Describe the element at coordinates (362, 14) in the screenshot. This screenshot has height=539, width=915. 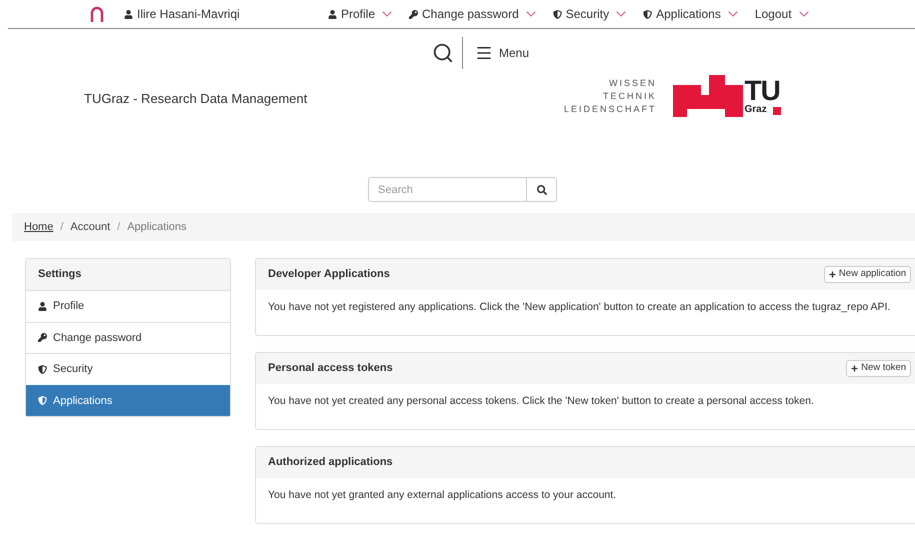
I see `nav-menu-button: Profile` at that location.